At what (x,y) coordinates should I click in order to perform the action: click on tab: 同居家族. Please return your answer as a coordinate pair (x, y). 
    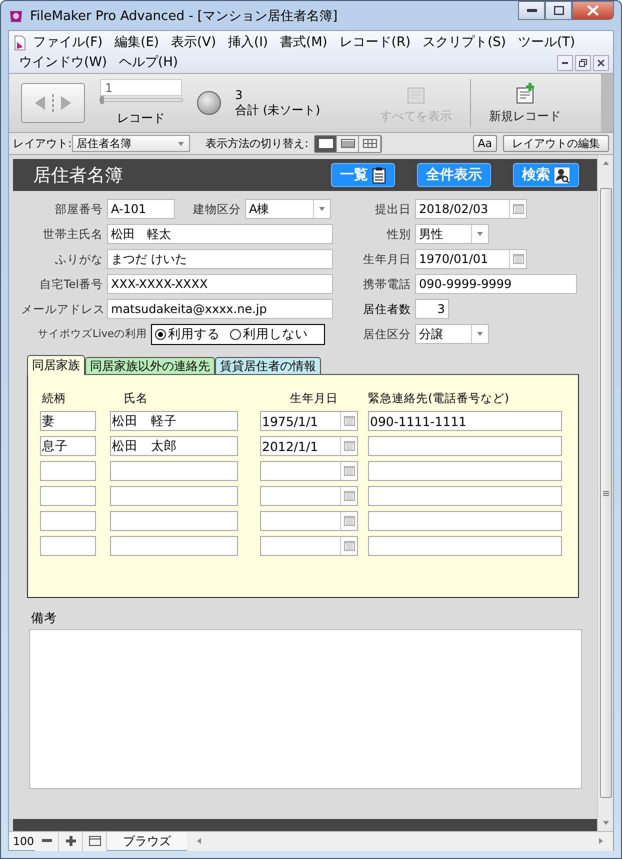
    Looking at the image, I should click on (56, 365).